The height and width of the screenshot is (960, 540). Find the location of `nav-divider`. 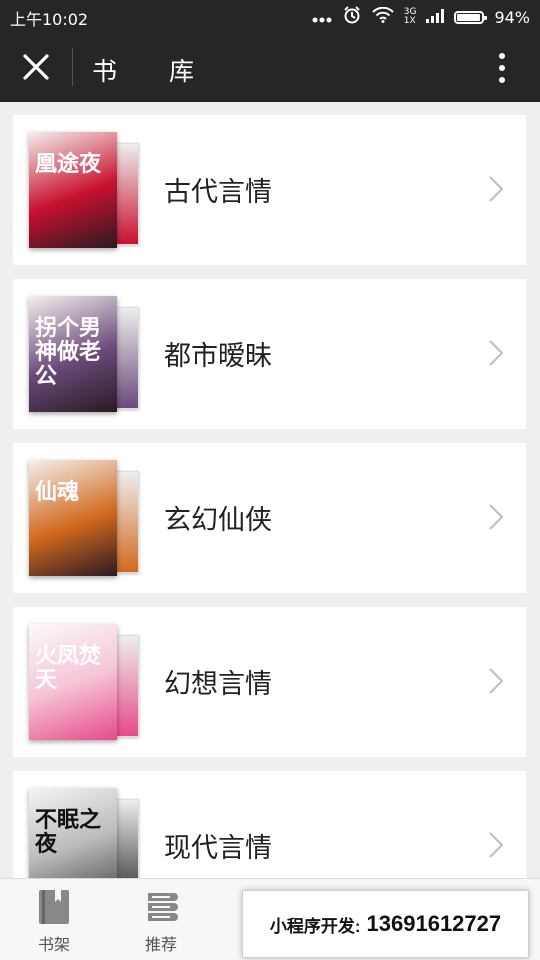

nav-divider is located at coordinates (72, 67).